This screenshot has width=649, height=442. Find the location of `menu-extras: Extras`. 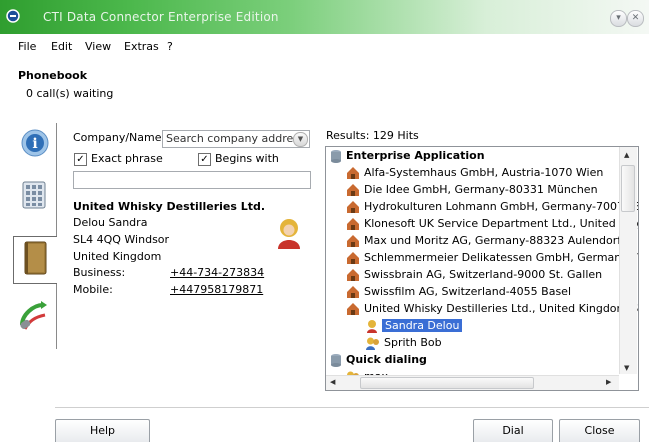

menu-extras: Extras is located at coordinates (141, 46).